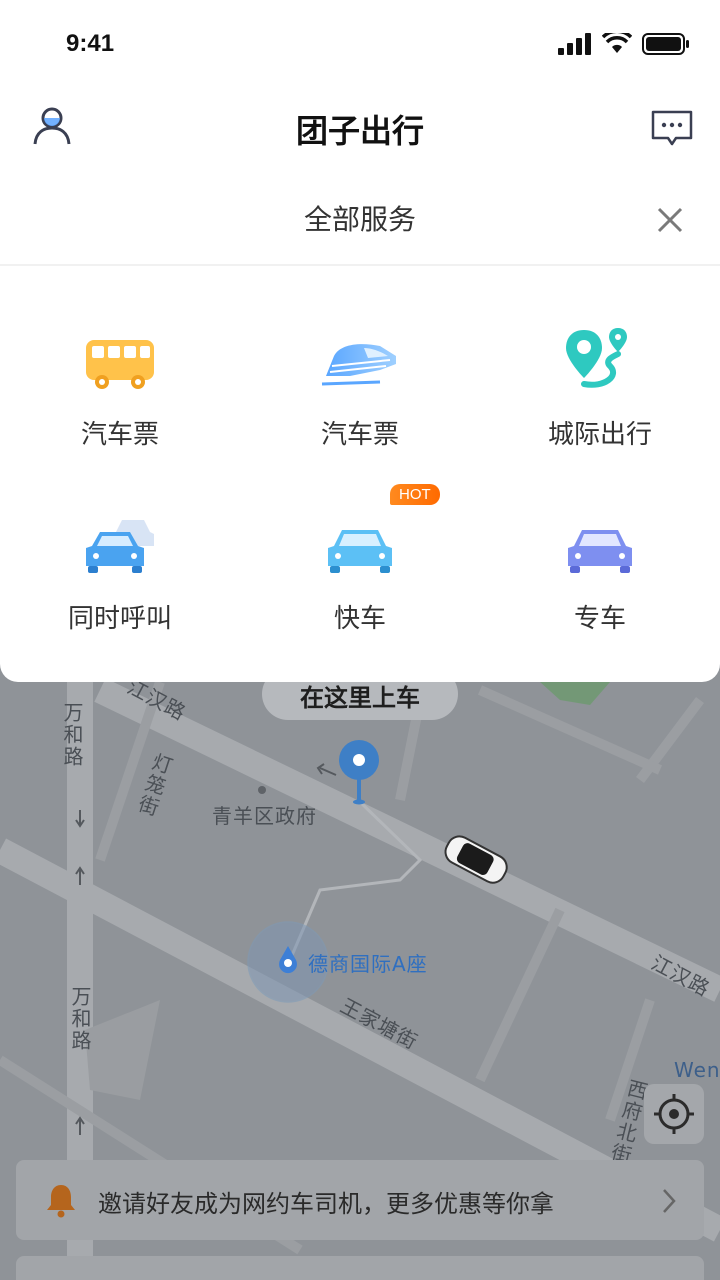  What do you see at coordinates (596, 358) in the screenshot?
I see `route-pin-icon` at bounding box center [596, 358].